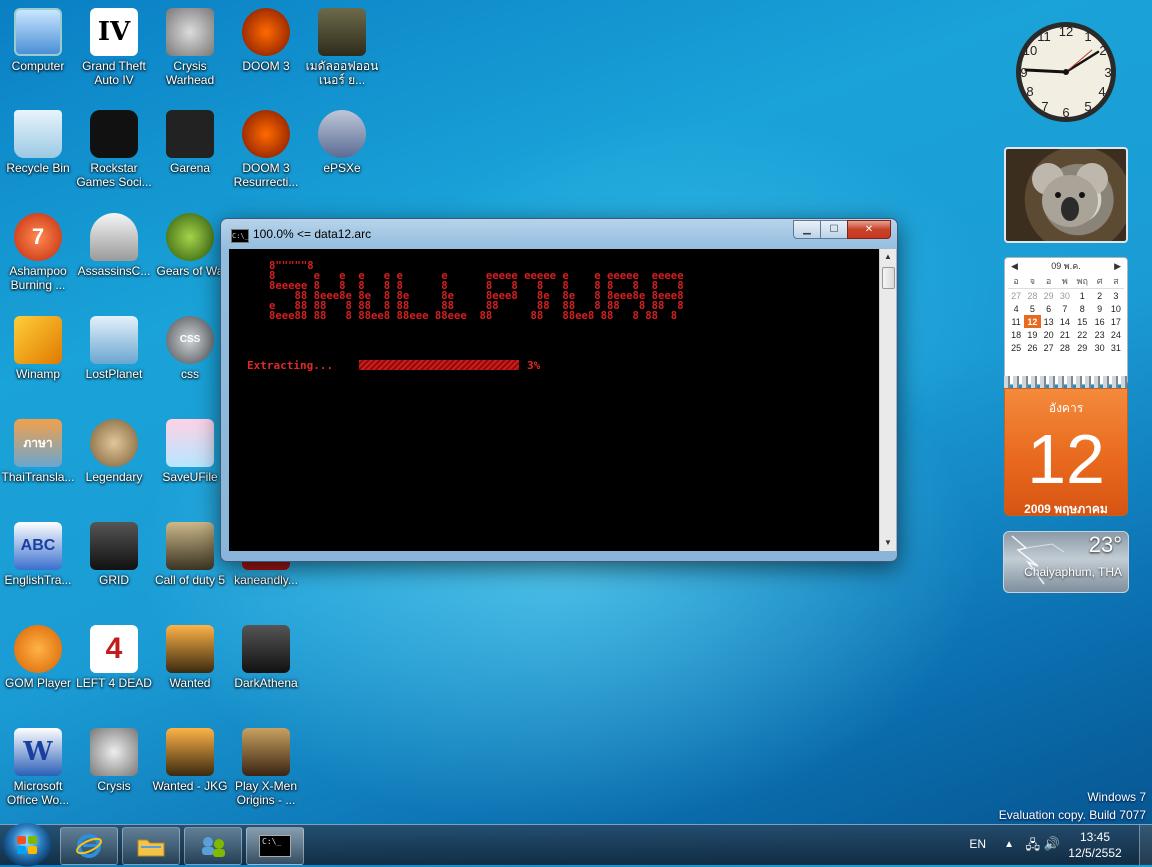 The image size is (1152, 867). What do you see at coordinates (1116, 347) in the screenshot?
I see `calendar-day: 31` at bounding box center [1116, 347].